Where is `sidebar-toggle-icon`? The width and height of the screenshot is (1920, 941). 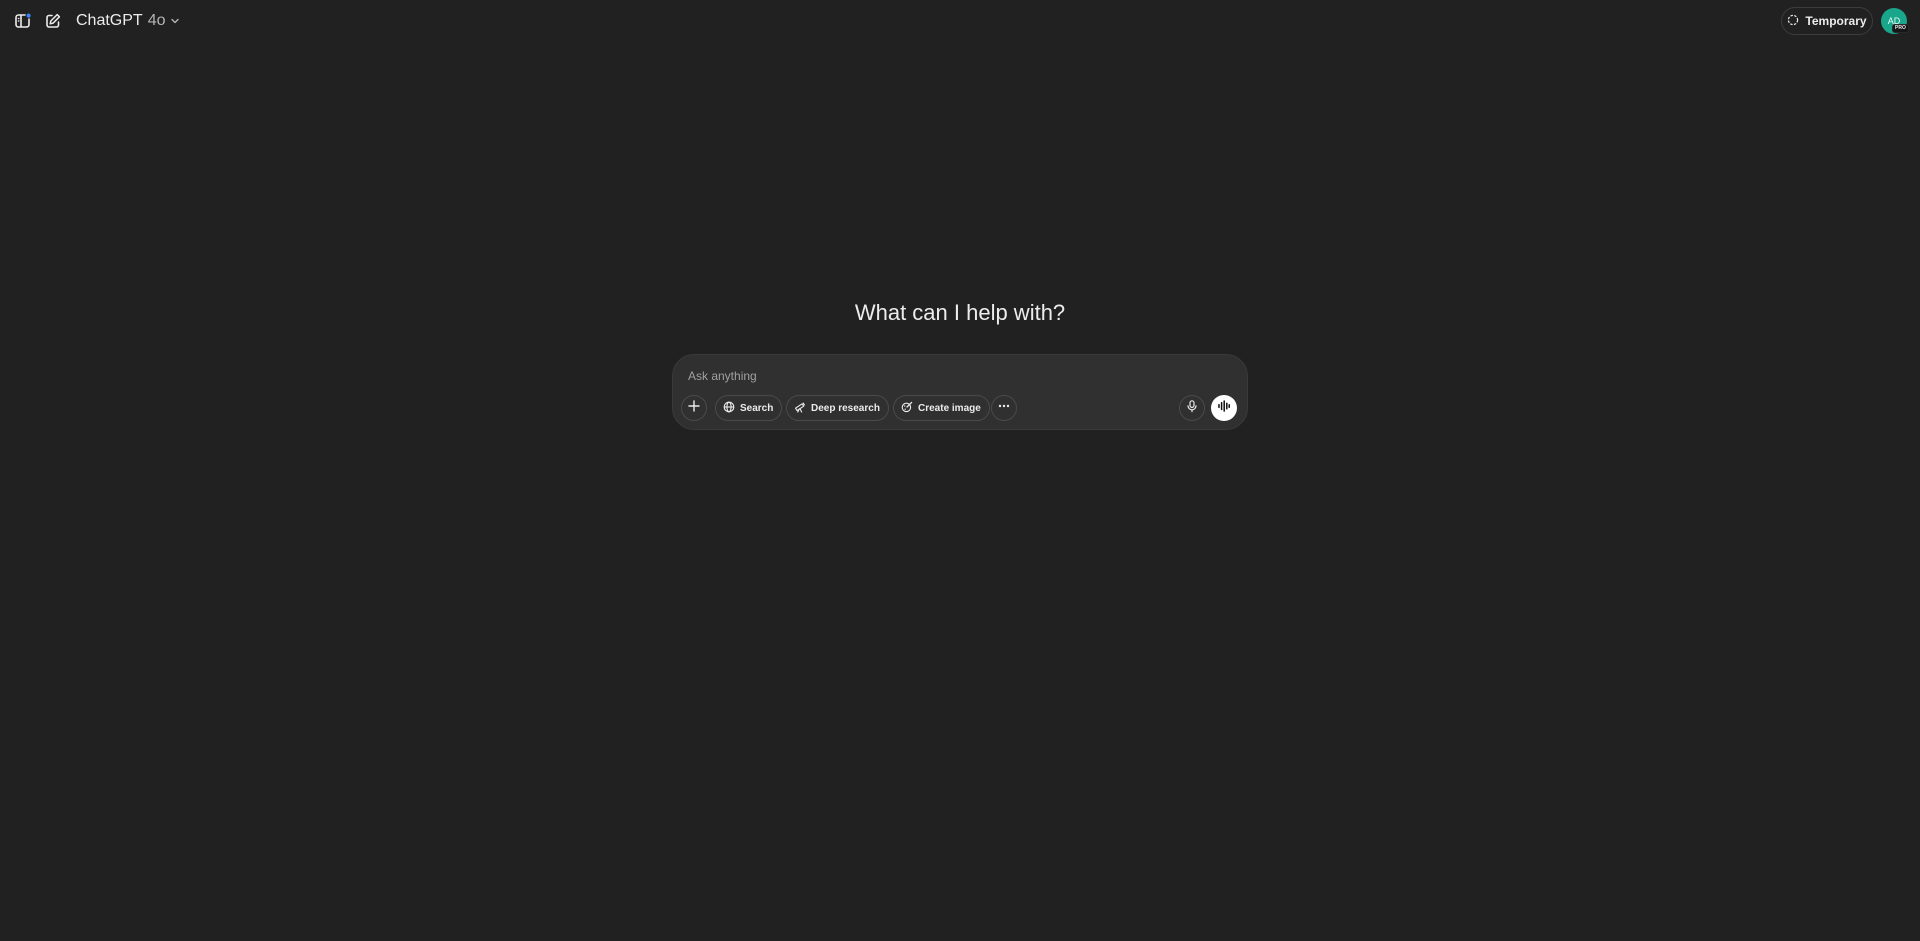
sidebar-toggle-icon is located at coordinates (23, 21).